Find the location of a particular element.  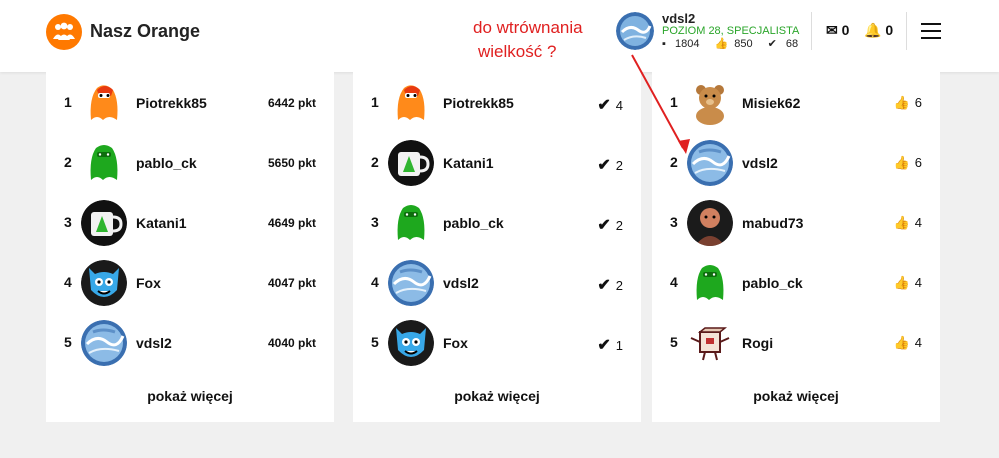

user-name-link: Rogi is located at coordinates (757, 343).